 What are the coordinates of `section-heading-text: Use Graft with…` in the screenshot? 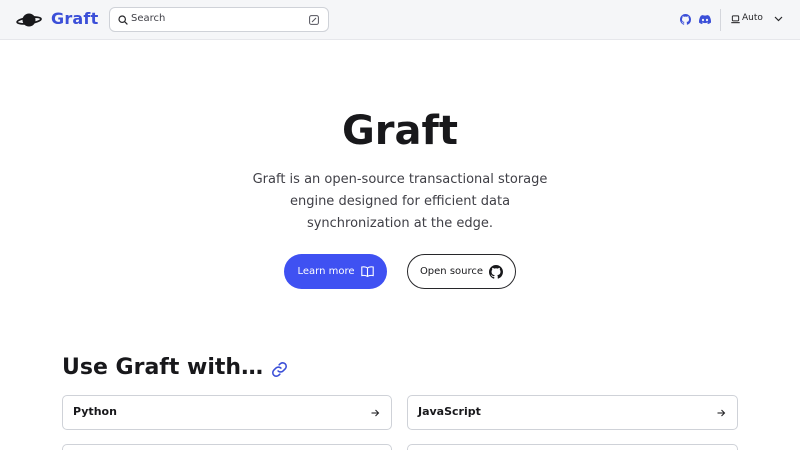 It's located at (163, 367).